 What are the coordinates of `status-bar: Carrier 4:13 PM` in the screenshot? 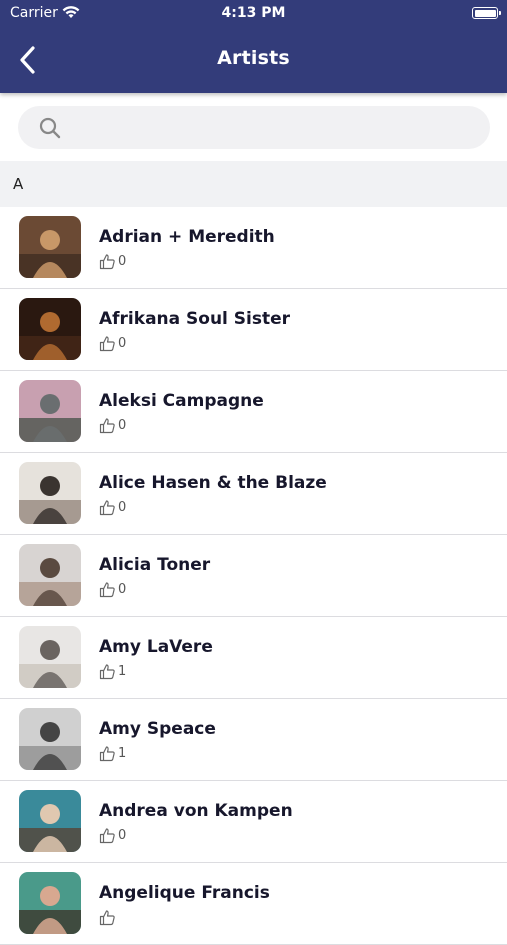 It's located at (253, 14).